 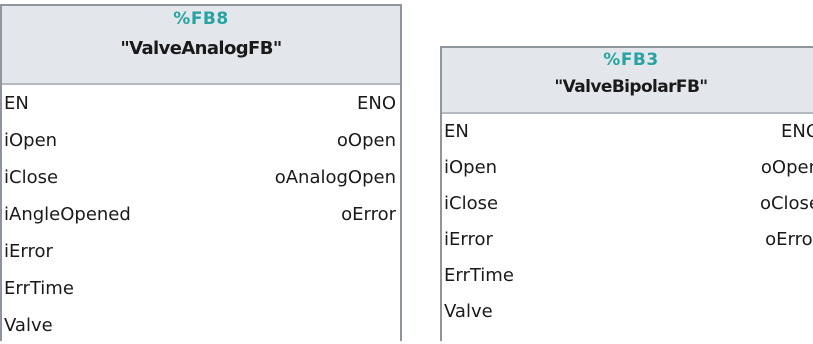 I want to click on block-header: %FB8 "ValveAnalogFB", so click(x=201, y=45).